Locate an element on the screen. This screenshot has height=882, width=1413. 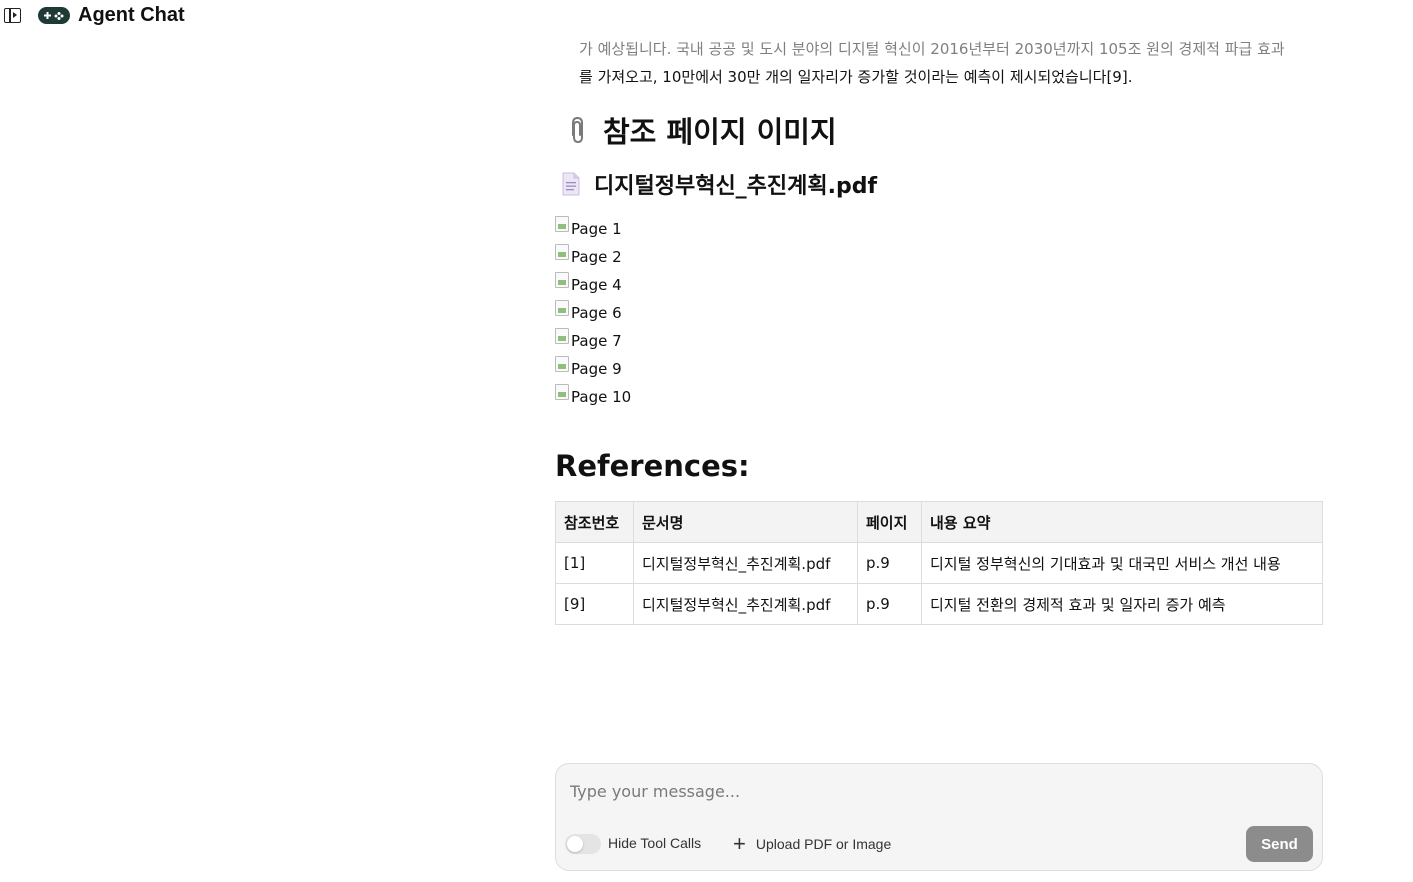
plus-icon: + is located at coordinates (739, 843).